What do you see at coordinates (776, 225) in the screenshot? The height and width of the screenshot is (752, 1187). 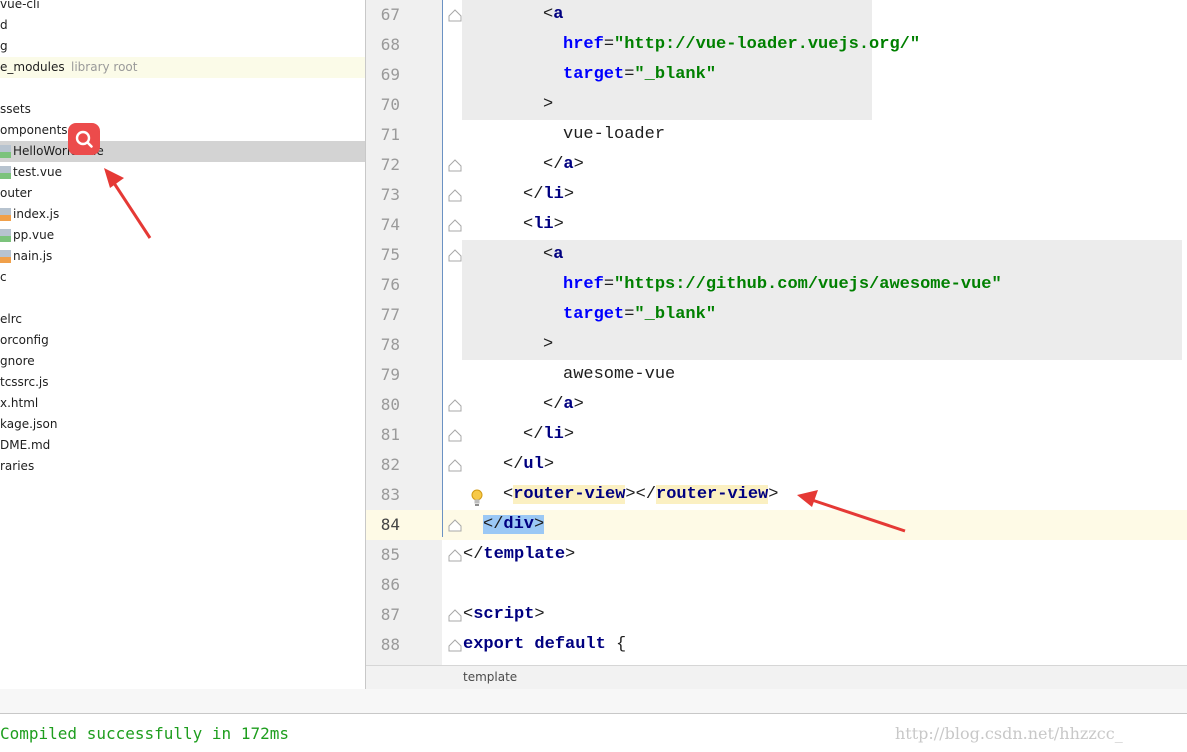 I see `code-line: 74 <li>` at bounding box center [776, 225].